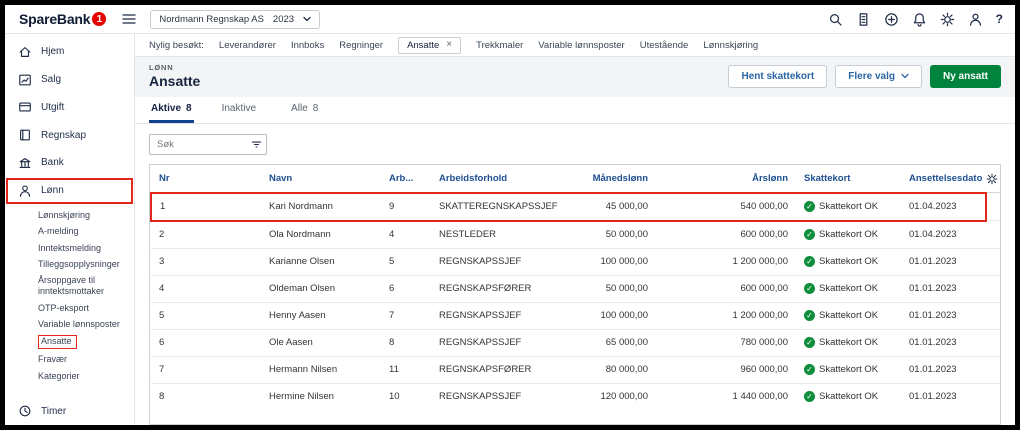 Image resolution: width=1020 pixels, height=430 pixels. Describe the element at coordinates (25, 162) in the screenshot. I see `bank-icon` at that location.